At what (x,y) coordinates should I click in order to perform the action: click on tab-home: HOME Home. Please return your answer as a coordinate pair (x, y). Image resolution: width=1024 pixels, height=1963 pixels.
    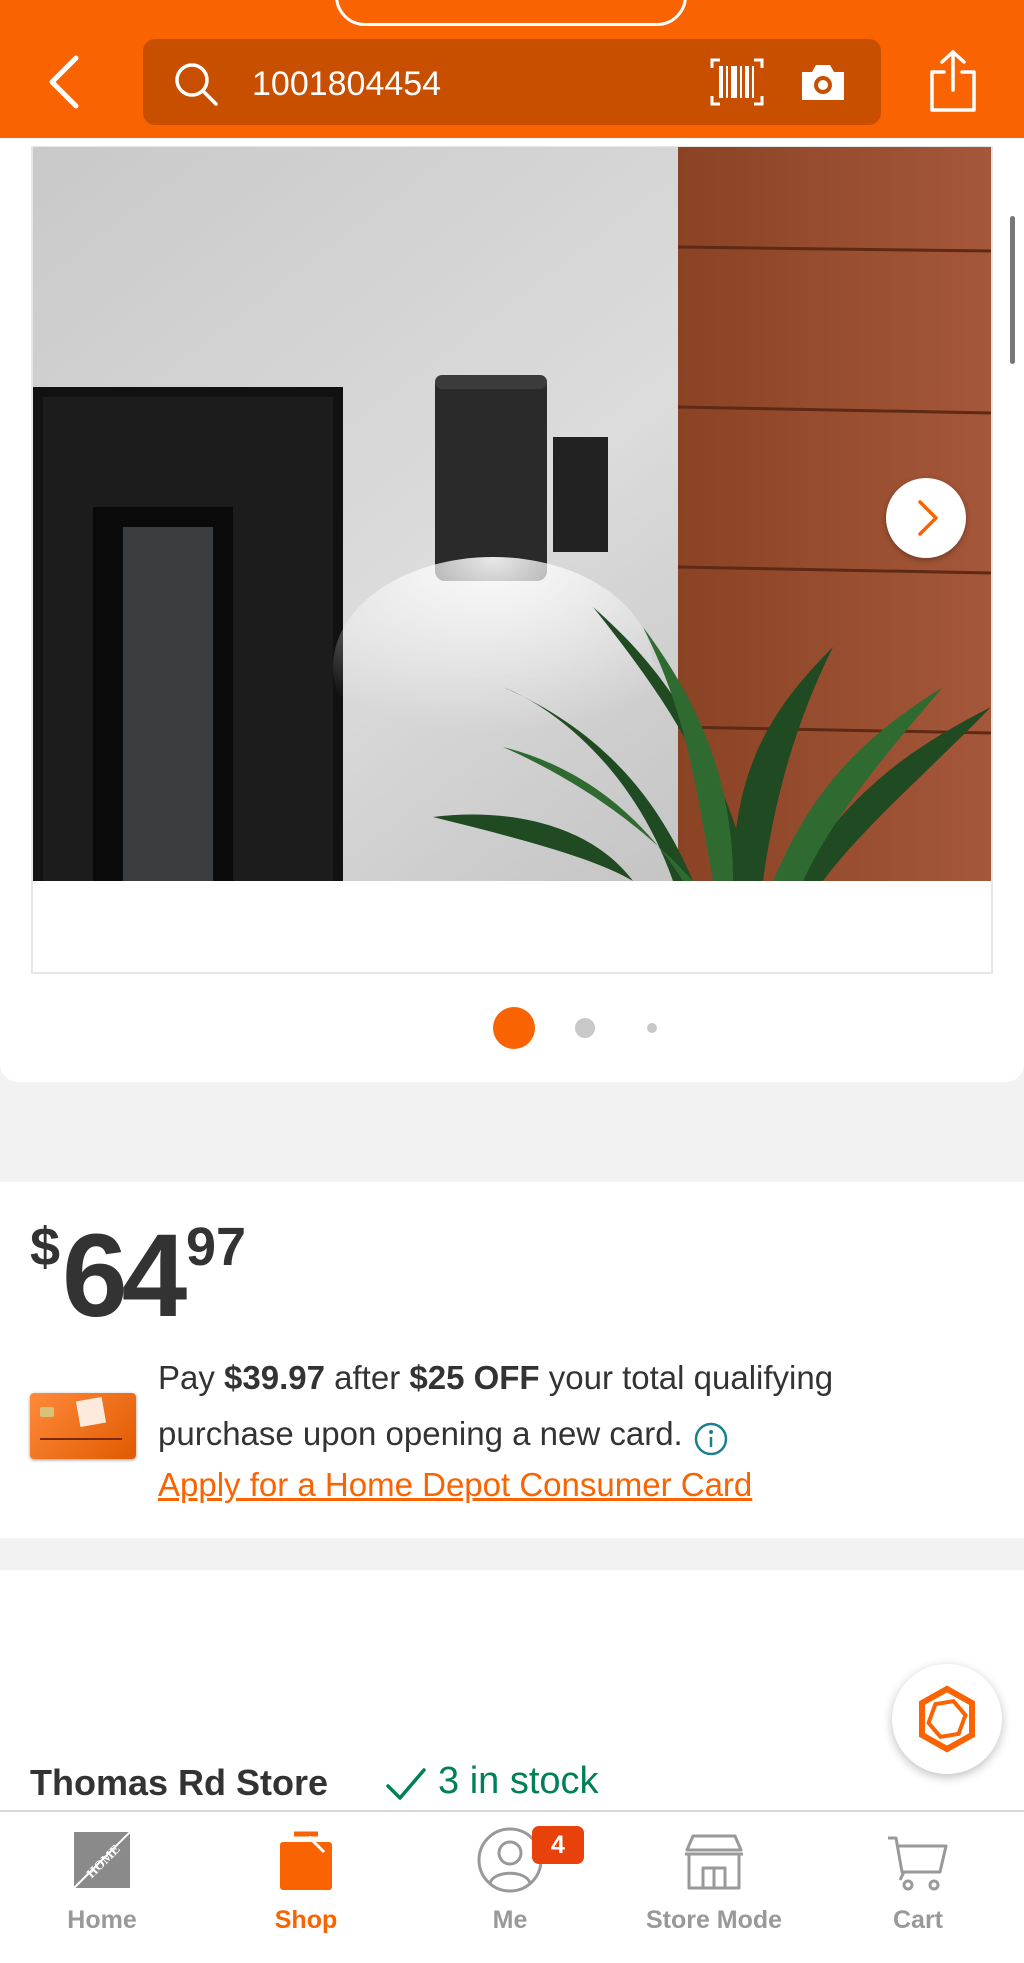
    Looking at the image, I should click on (102, 1886).